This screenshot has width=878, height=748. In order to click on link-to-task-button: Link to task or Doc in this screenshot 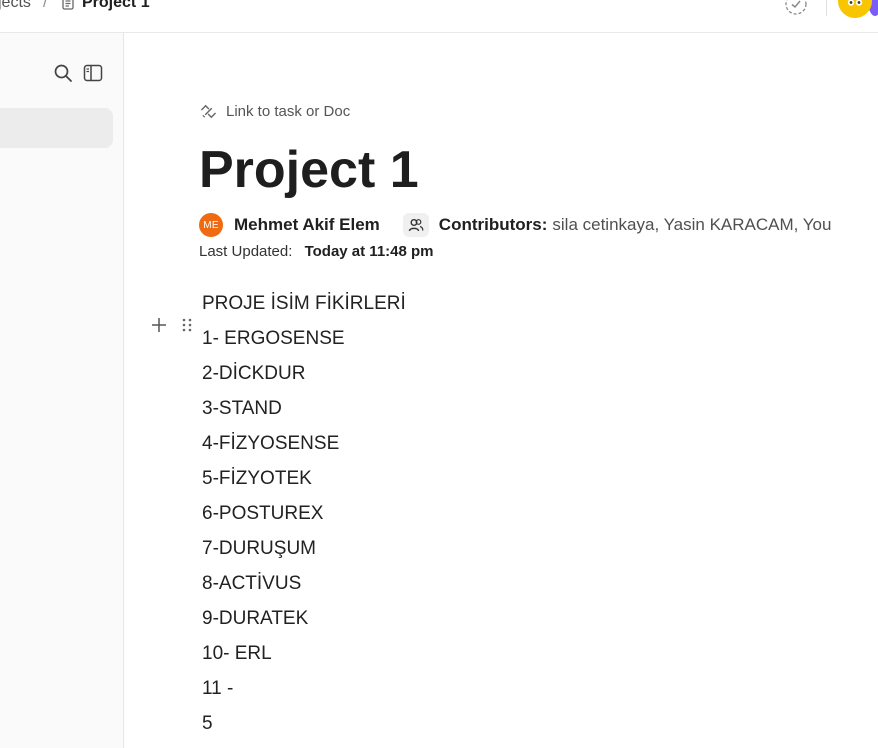, I will do `click(274, 111)`.